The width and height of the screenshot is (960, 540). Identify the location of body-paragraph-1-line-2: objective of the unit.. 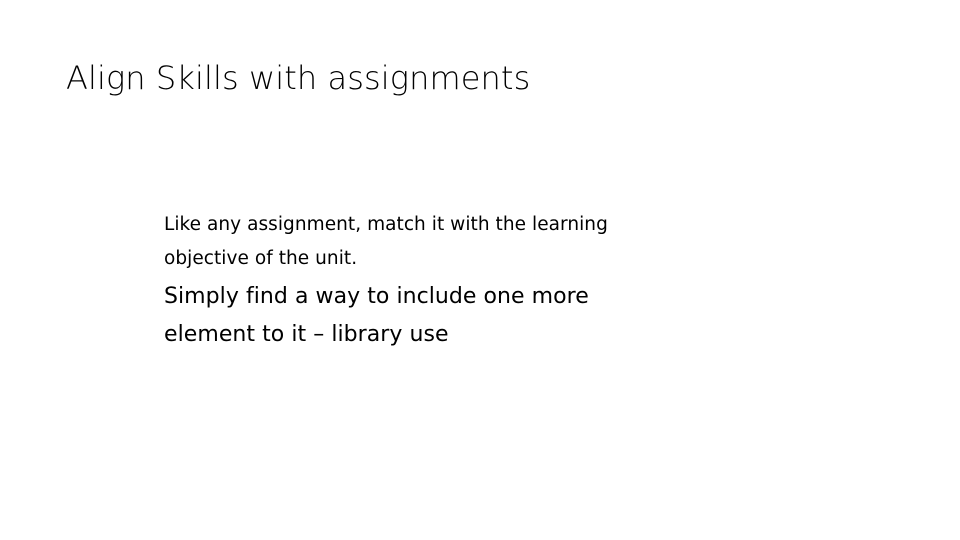
(261, 258).